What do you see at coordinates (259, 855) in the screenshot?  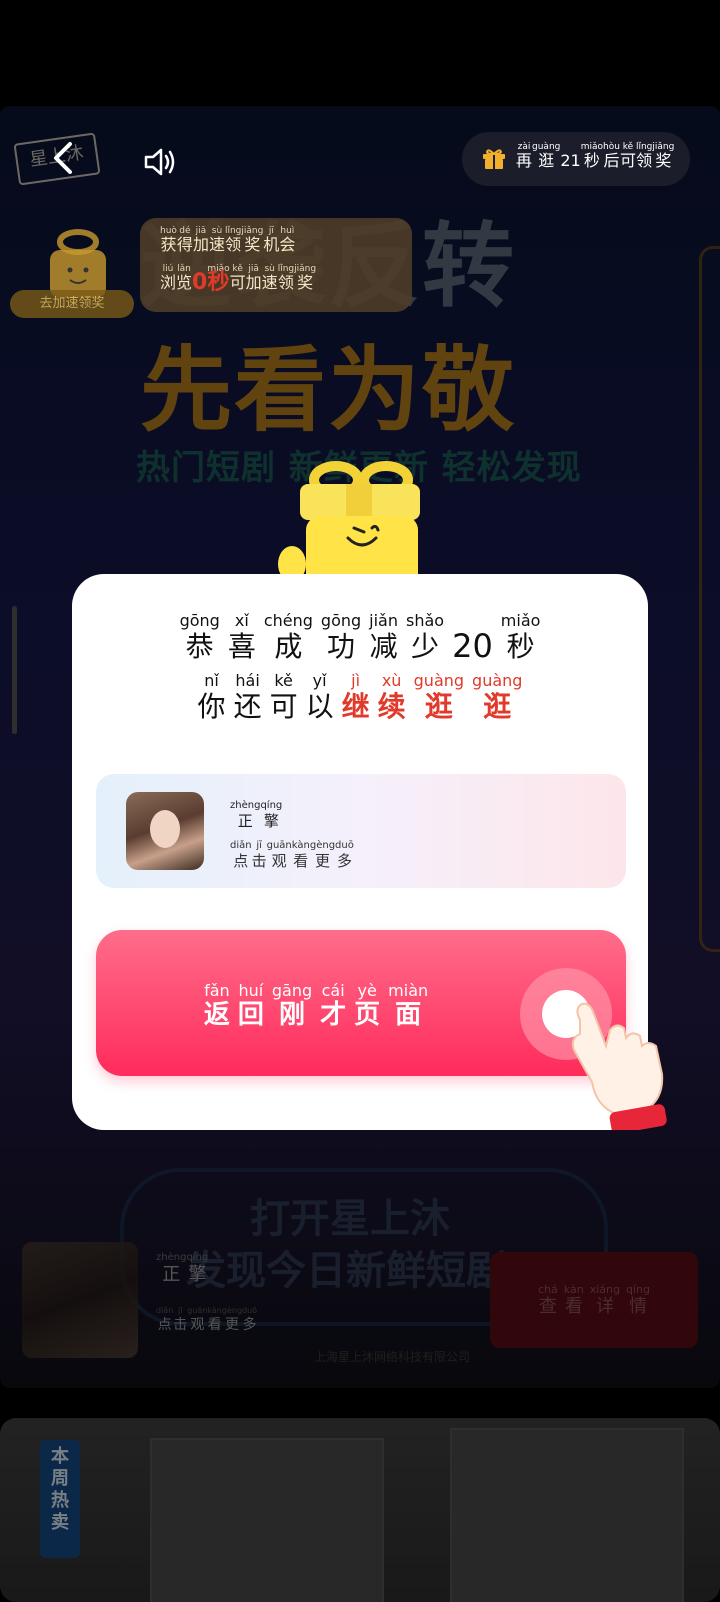 I see `ruby-char: jī 击` at bounding box center [259, 855].